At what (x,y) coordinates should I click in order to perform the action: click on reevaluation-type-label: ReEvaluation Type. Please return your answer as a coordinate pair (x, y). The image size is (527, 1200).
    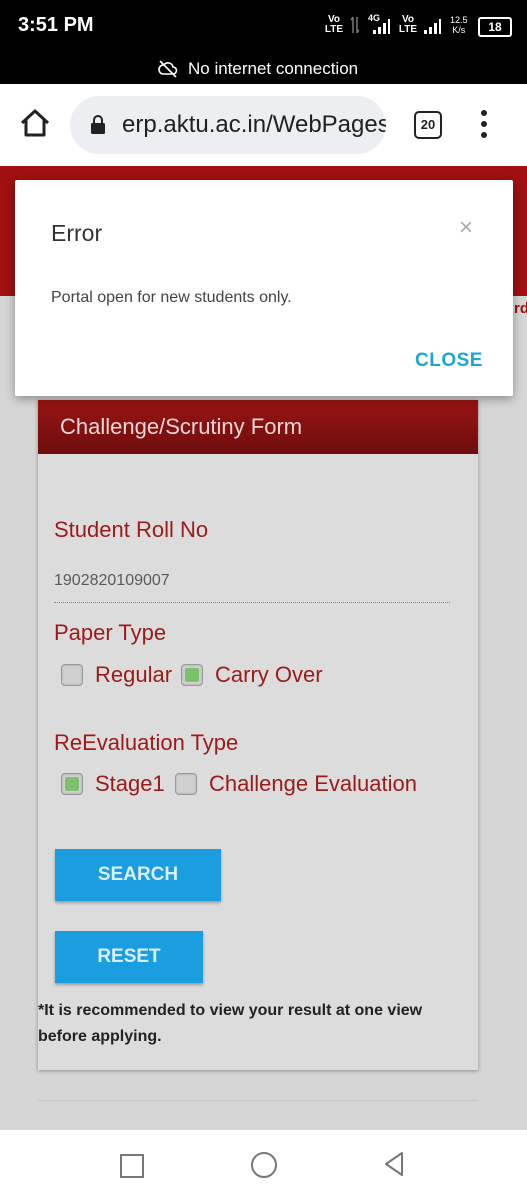
    Looking at the image, I should click on (146, 742).